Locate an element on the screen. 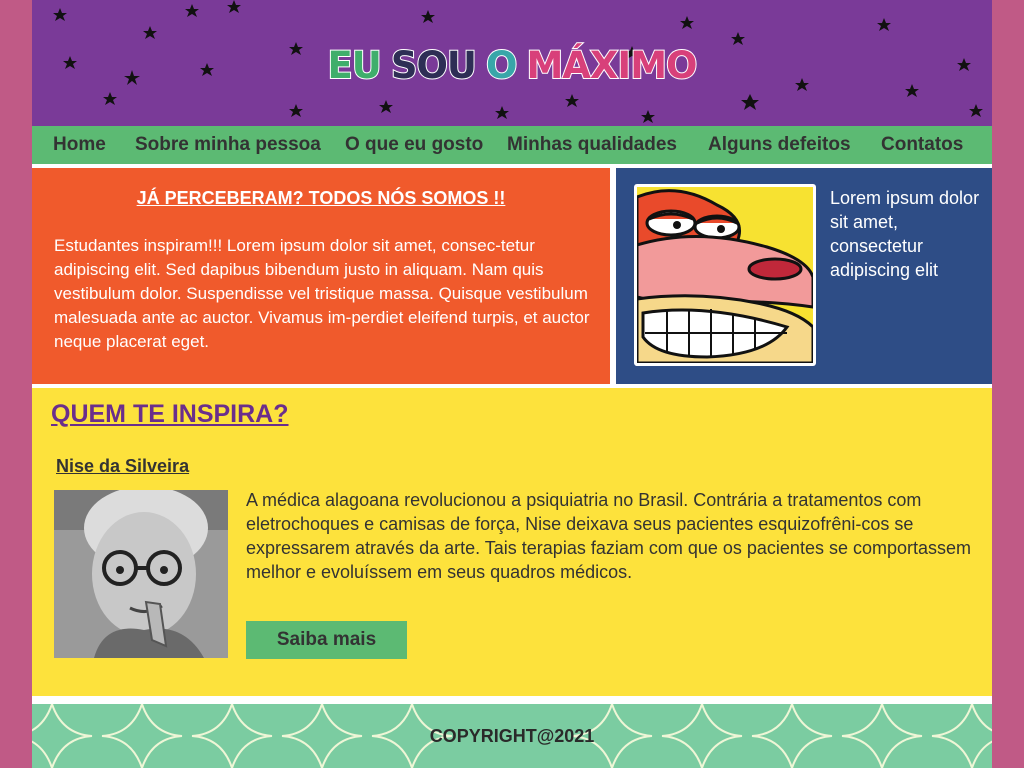 This screenshot has width=1024, height=768. copyright-text: COPYRIGHT@2021 is located at coordinates (512, 736).